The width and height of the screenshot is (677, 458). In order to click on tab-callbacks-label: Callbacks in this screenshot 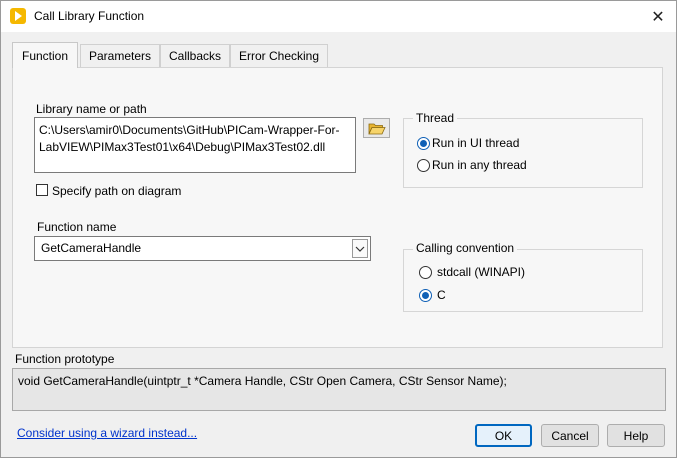, I will do `click(195, 56)`.